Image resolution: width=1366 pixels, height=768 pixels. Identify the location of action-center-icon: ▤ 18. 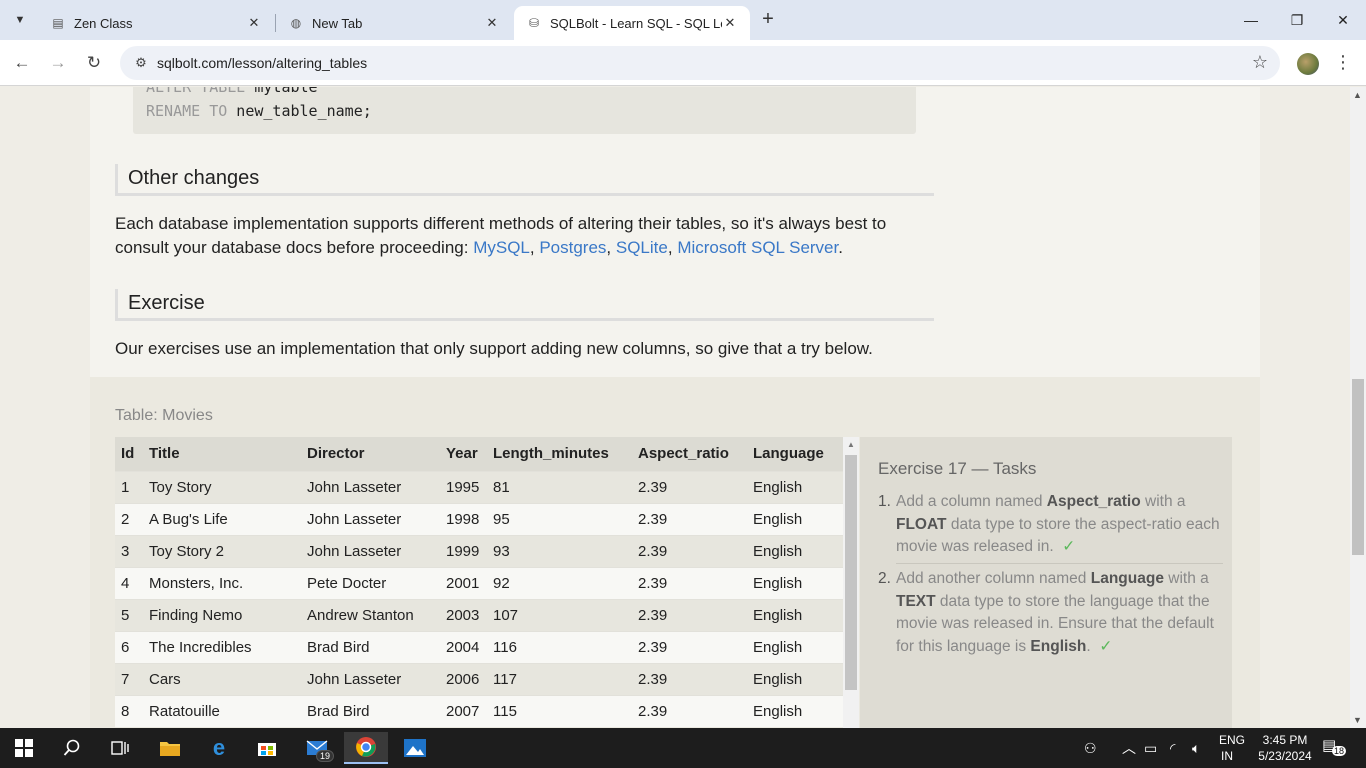
(1334, 746).